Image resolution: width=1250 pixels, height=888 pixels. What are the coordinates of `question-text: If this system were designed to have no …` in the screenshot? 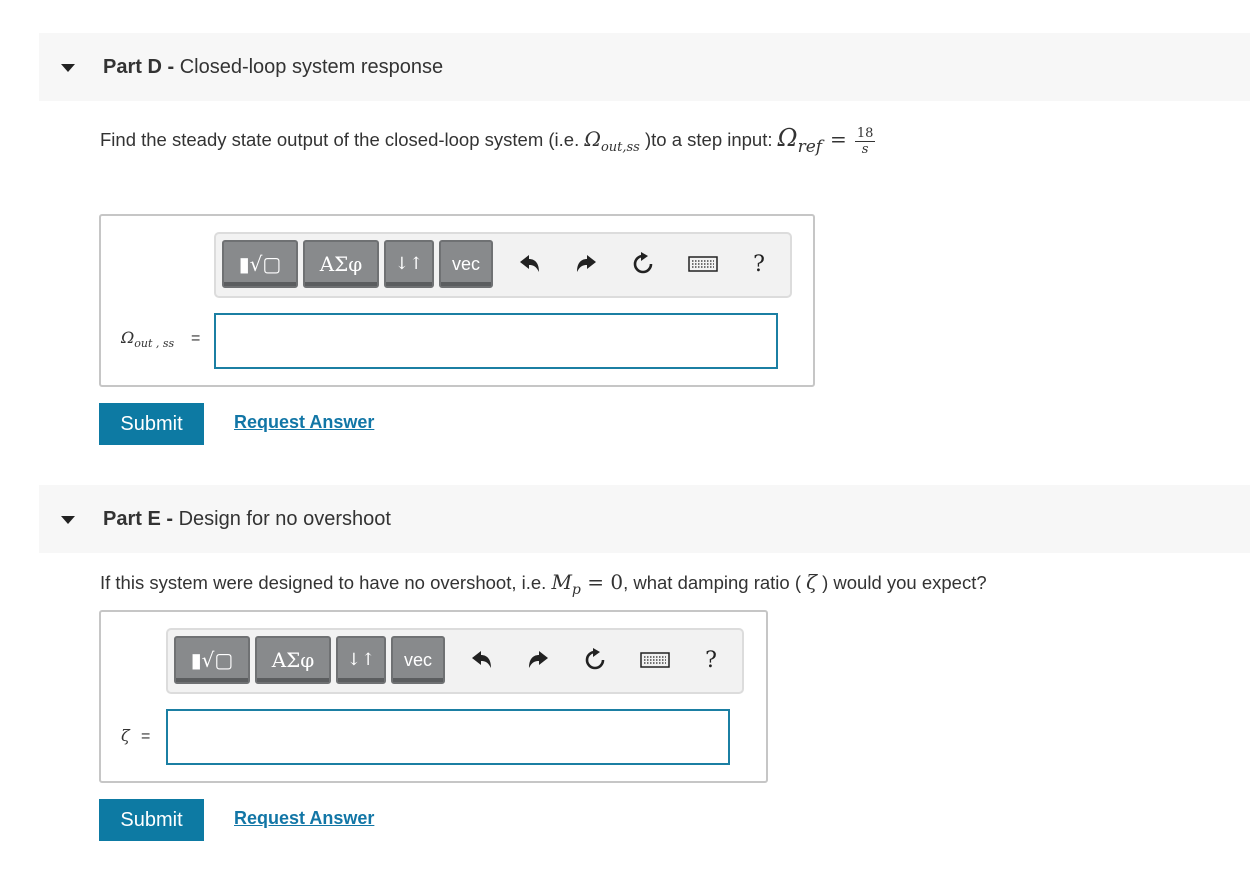 It's located at (326, 582).